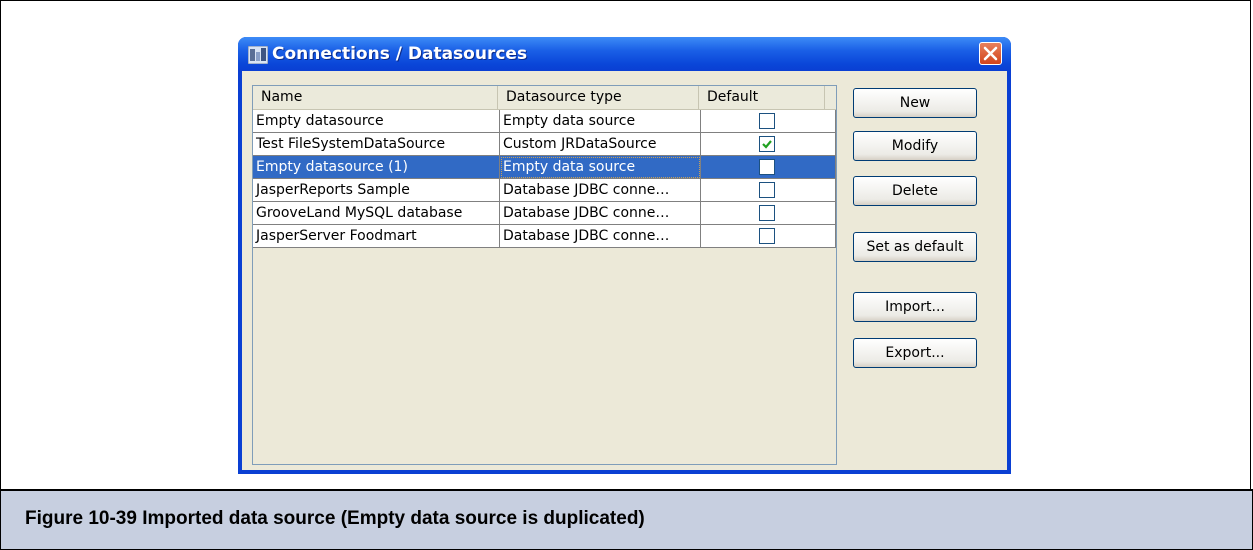 Image resolution: width=1253 pixels, height=550 pixels. Describe the element at coordinates (376, 213) in the screenshot. I see `cell-name: GrooveLand MySQL database` at that location.